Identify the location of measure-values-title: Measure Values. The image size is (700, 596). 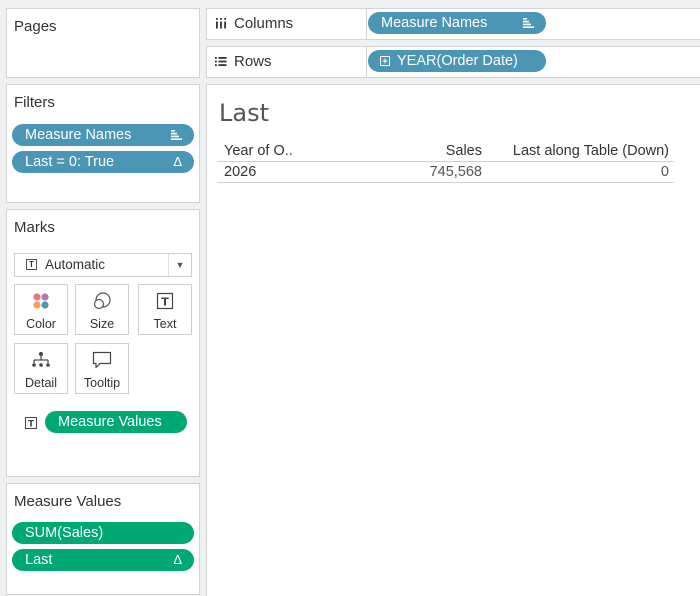
(68, 501).